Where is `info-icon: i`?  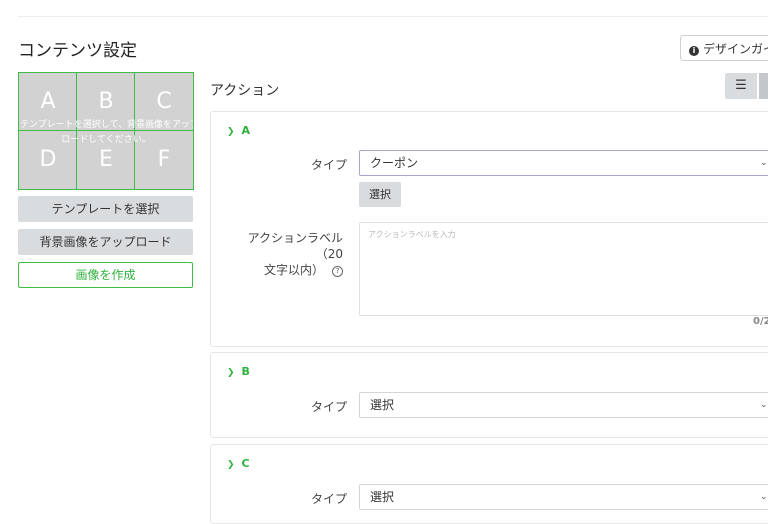 info-icon: i is located at coordinates (694, 51).